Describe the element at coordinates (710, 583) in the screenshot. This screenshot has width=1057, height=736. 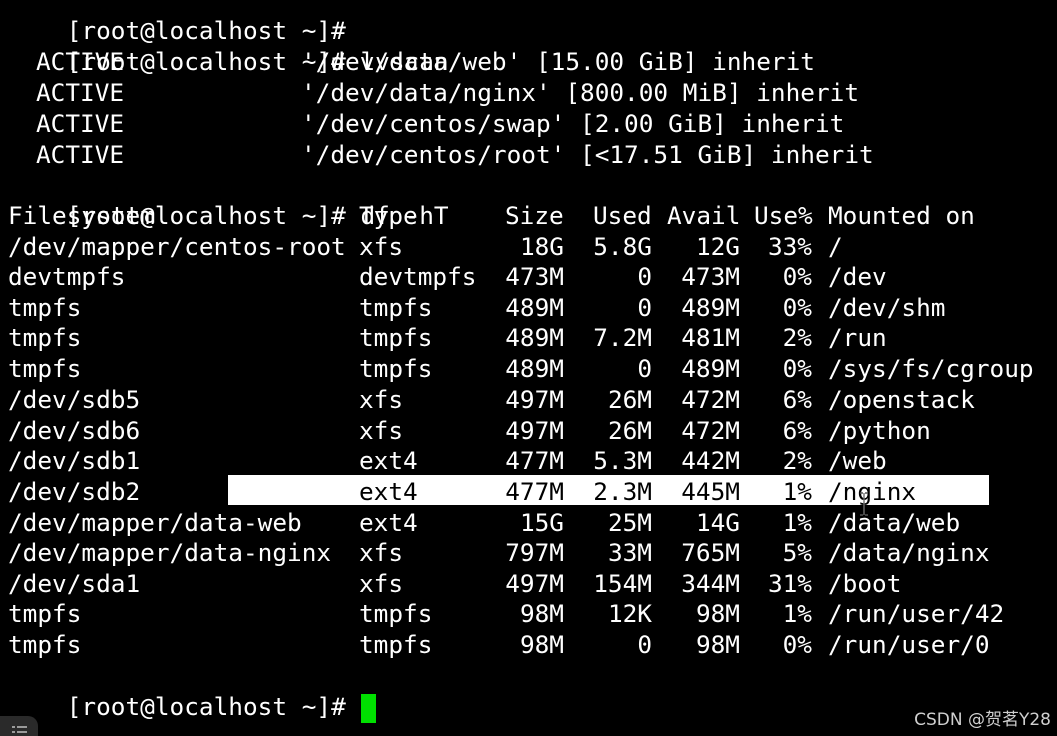
I see `cell-avail: 344M` at that location.